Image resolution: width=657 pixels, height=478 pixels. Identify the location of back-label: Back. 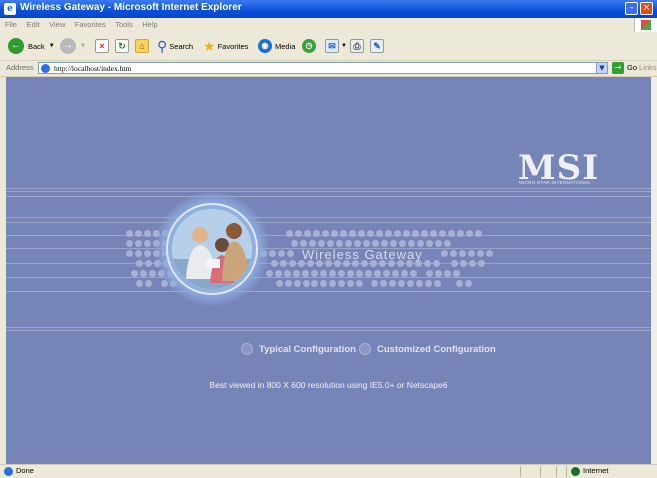
(36, 46).